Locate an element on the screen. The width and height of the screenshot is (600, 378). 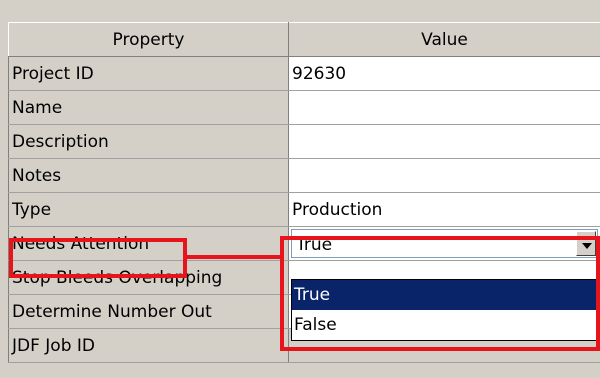
table-row: Type Production is located at coordinates (304, 209).